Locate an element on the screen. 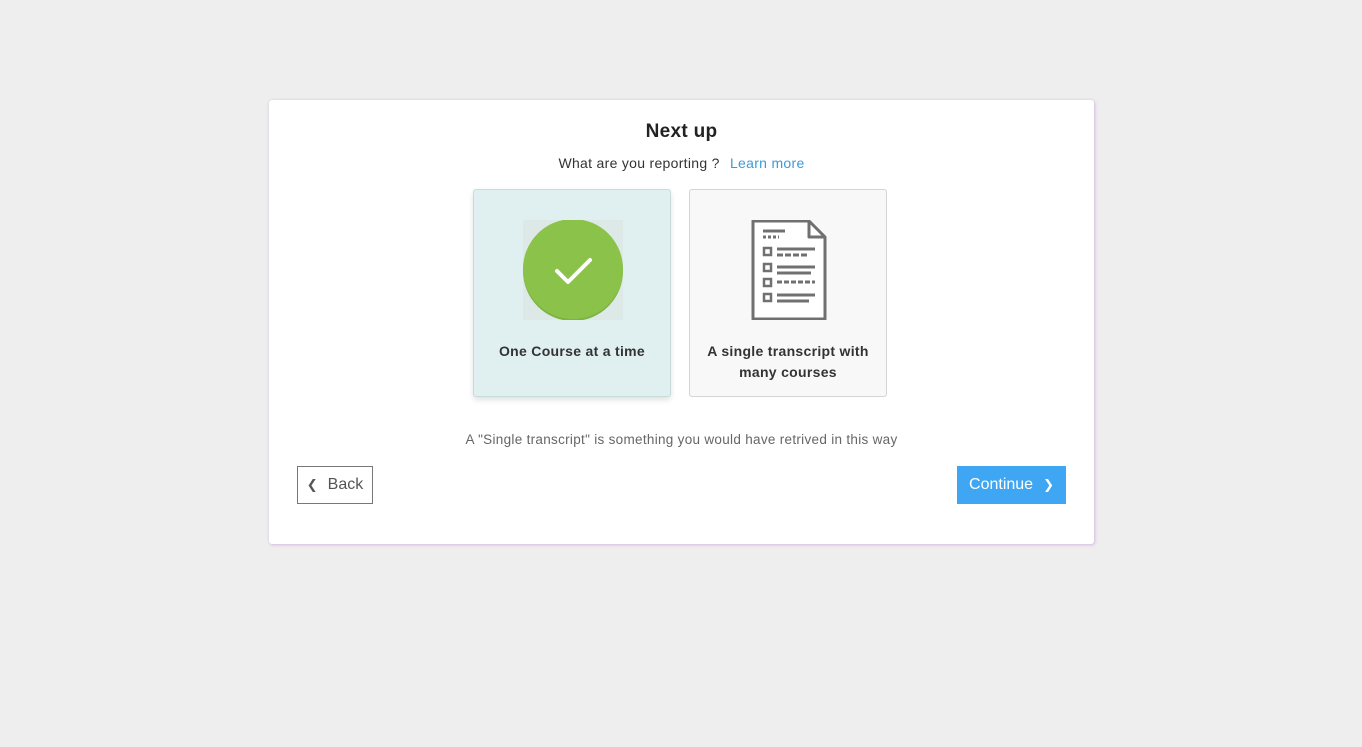  option-one-course: One Course at a time is located at coordinates (572, 293).